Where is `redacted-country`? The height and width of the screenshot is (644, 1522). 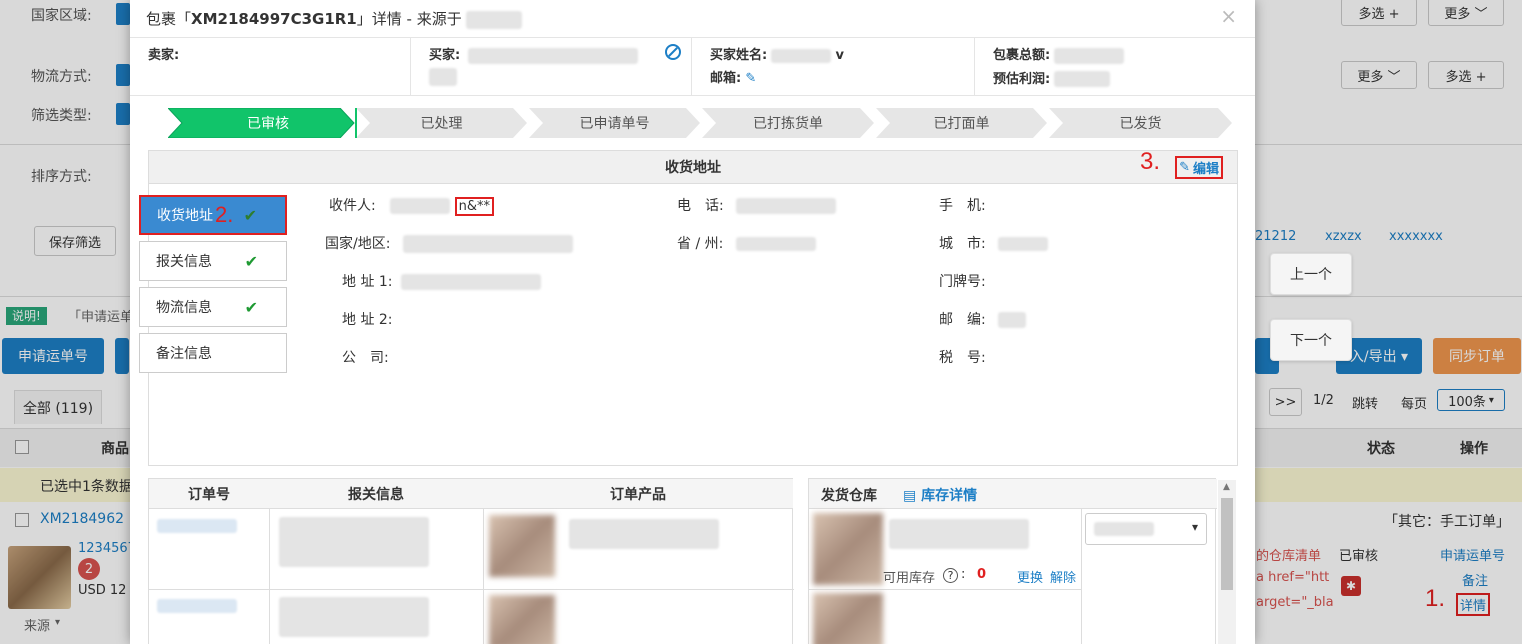 redacted-country is located at coordinates (487, 244).